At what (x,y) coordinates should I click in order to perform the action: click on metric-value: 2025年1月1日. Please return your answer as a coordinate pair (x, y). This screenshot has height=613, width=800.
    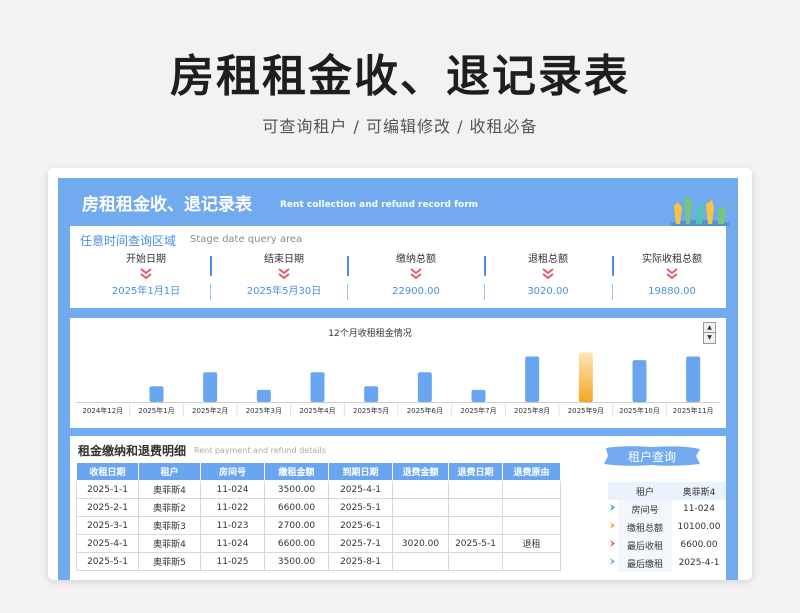
    Looking at the image, I should click on (146, 292).